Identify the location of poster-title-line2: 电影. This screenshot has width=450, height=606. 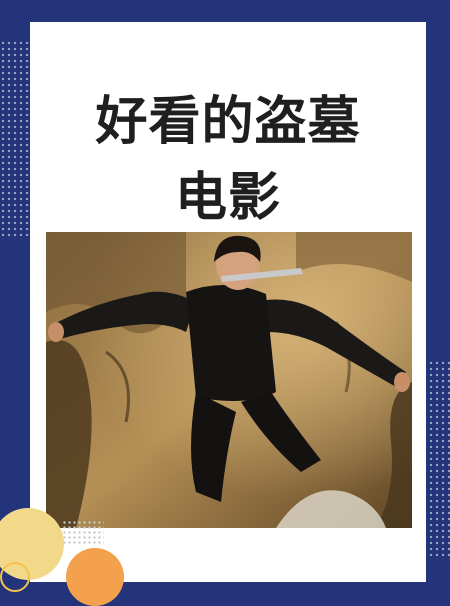
(227, 197).